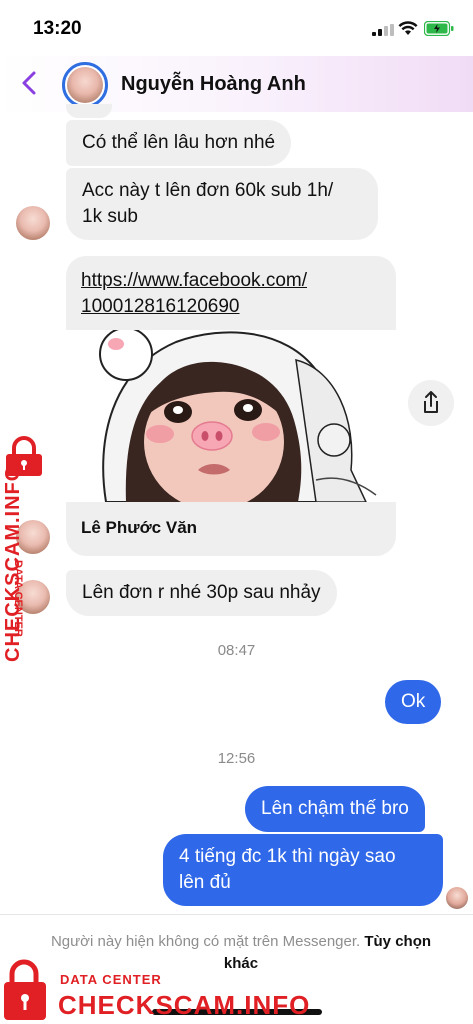  I want to click on sender-avatar, so click(33, 223).